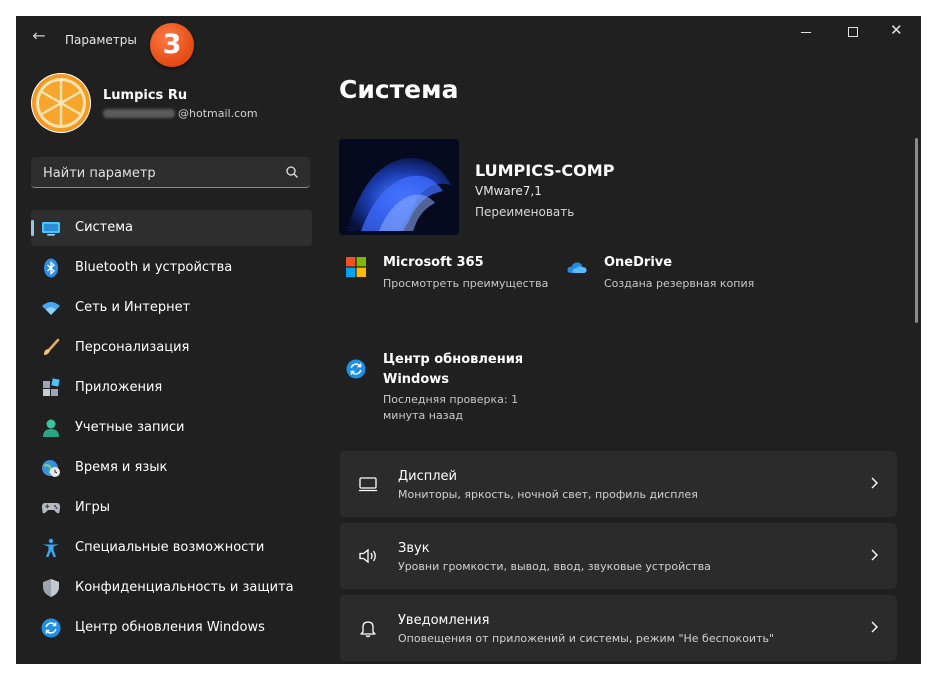  What do you see at coordinates (93, 507) in the screenshot?
I see `sidebar-item-label: Игры` at bounding box center [93, 507].